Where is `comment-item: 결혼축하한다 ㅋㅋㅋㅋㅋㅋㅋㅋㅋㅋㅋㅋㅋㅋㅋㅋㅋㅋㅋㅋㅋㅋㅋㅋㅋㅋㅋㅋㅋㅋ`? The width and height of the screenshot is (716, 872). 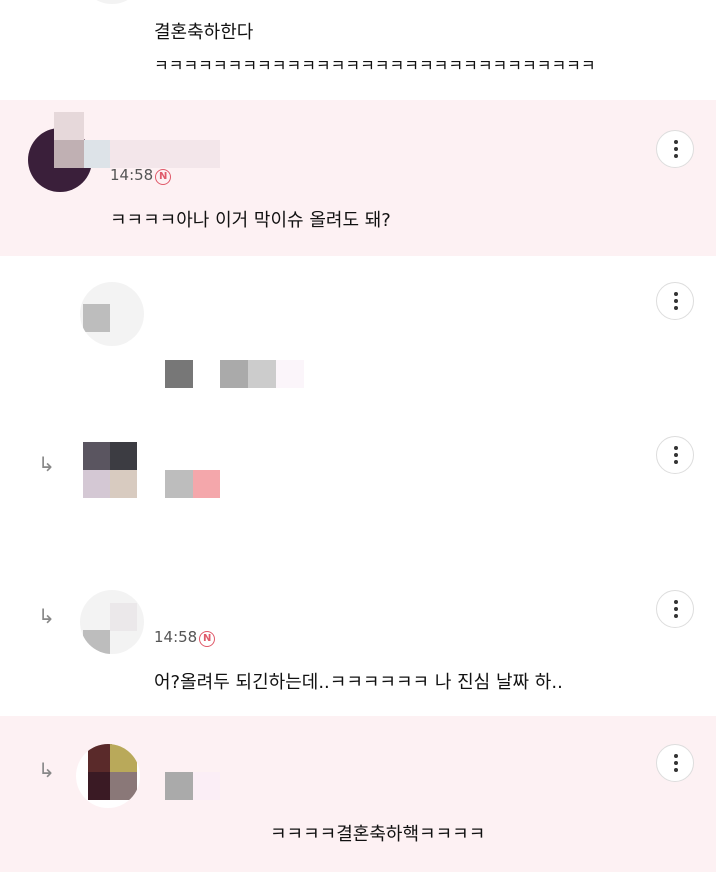
comment-item: 결혼축하한다 ㅋㅋㅋㅋㅋㅋㅋㅋㅋㅋㅋㅋㅋㅋㅋㅋㅋㅋㅋㅋㅋㅋㅋㅋㅋㅋㅋㅋㅋㅋ is located at coordinates (358, 50).